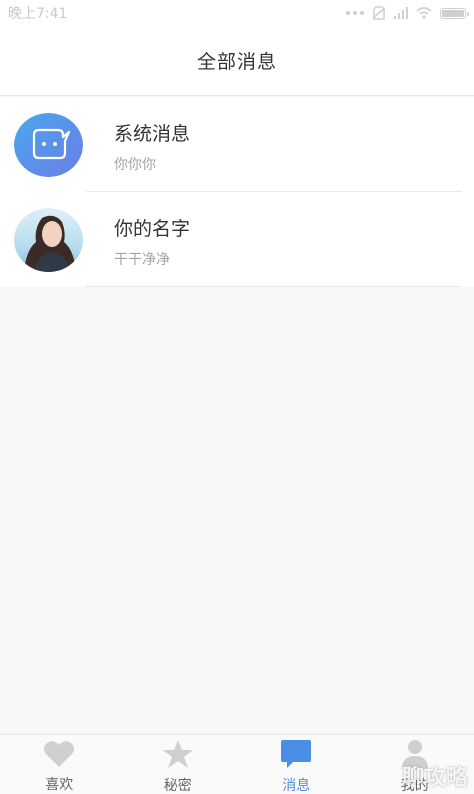 The image size is (474, 794). What do you see at coordinates (152, 134) in the screenshot?
I see `message-title: 系统消息` at bounding box center [152, 134].